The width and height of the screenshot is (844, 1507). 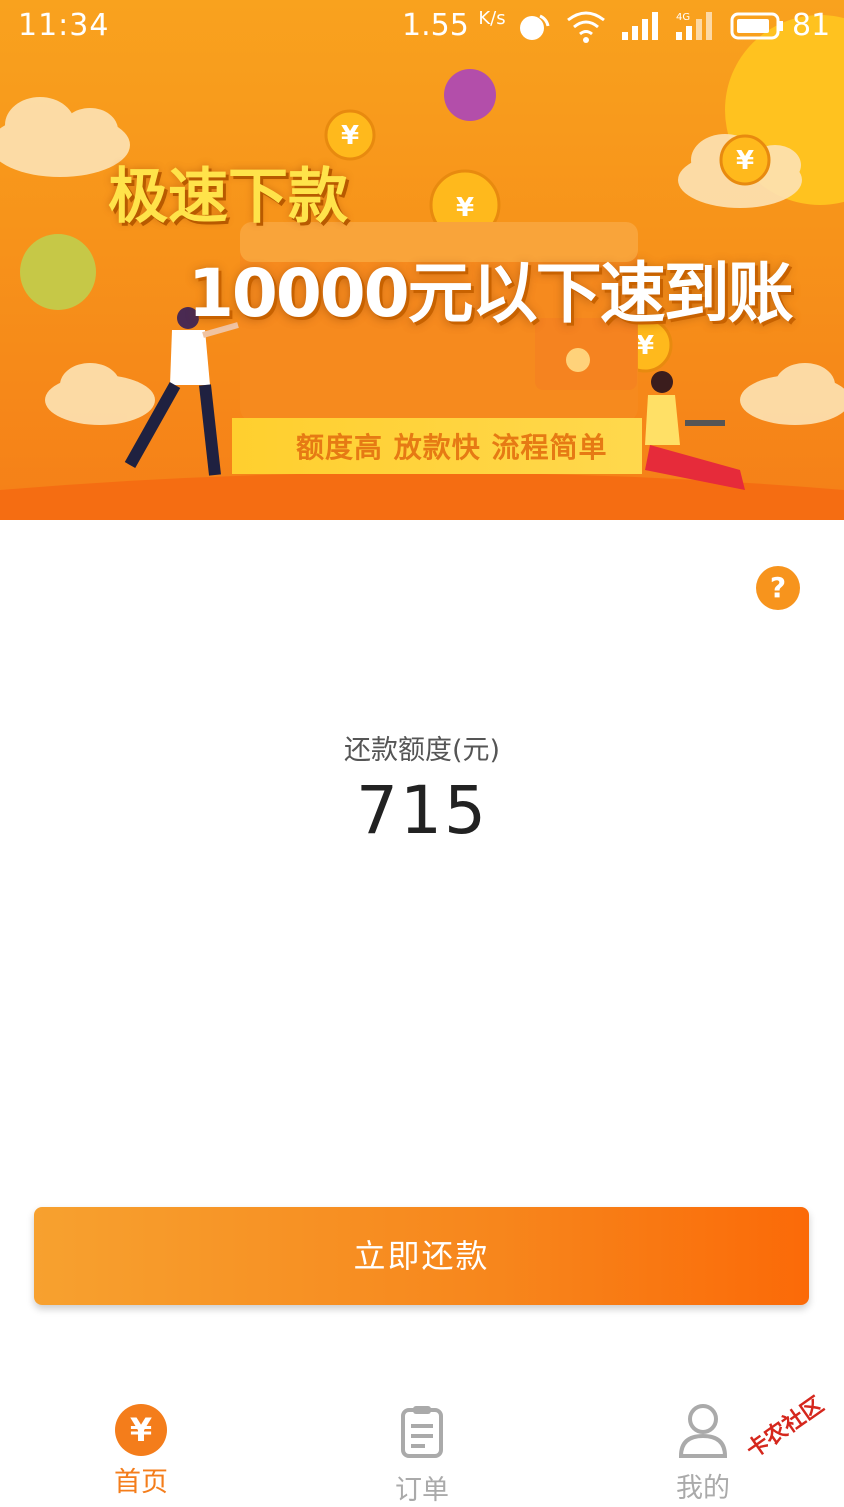 What do you see at coordinates (228, 197) in the screenshot?
I see `banner-title: 极速下款` at bounding box center [228, 197].